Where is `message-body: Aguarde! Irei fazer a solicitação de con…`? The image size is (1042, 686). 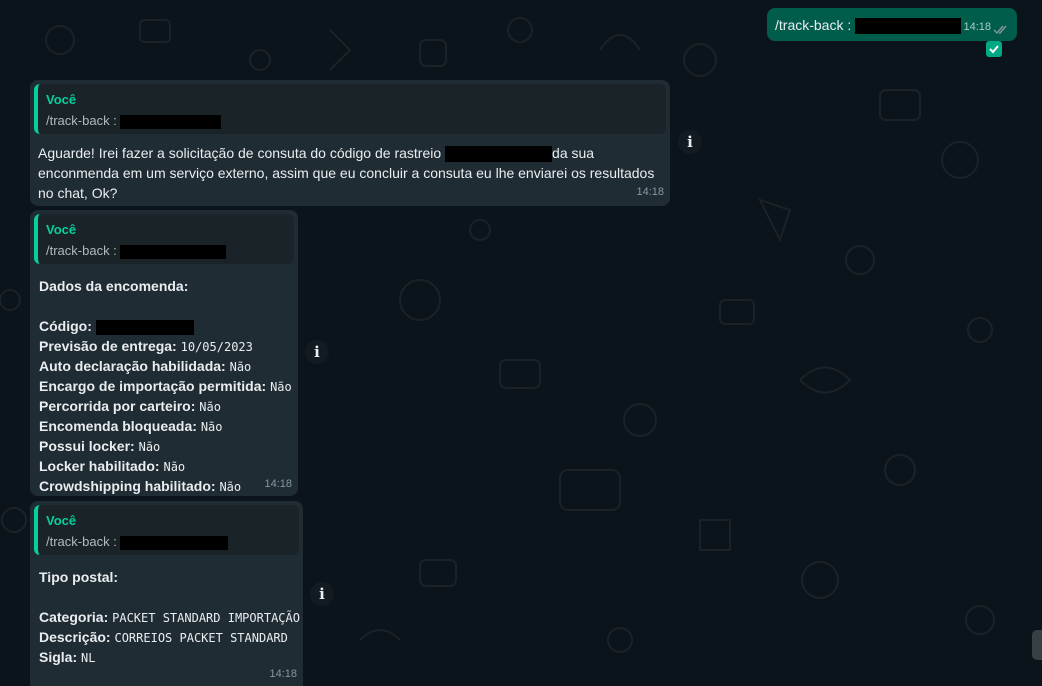
message-body: Aguarde! Irei fazer a solicitação de con… is located at coordinates (346, 173).